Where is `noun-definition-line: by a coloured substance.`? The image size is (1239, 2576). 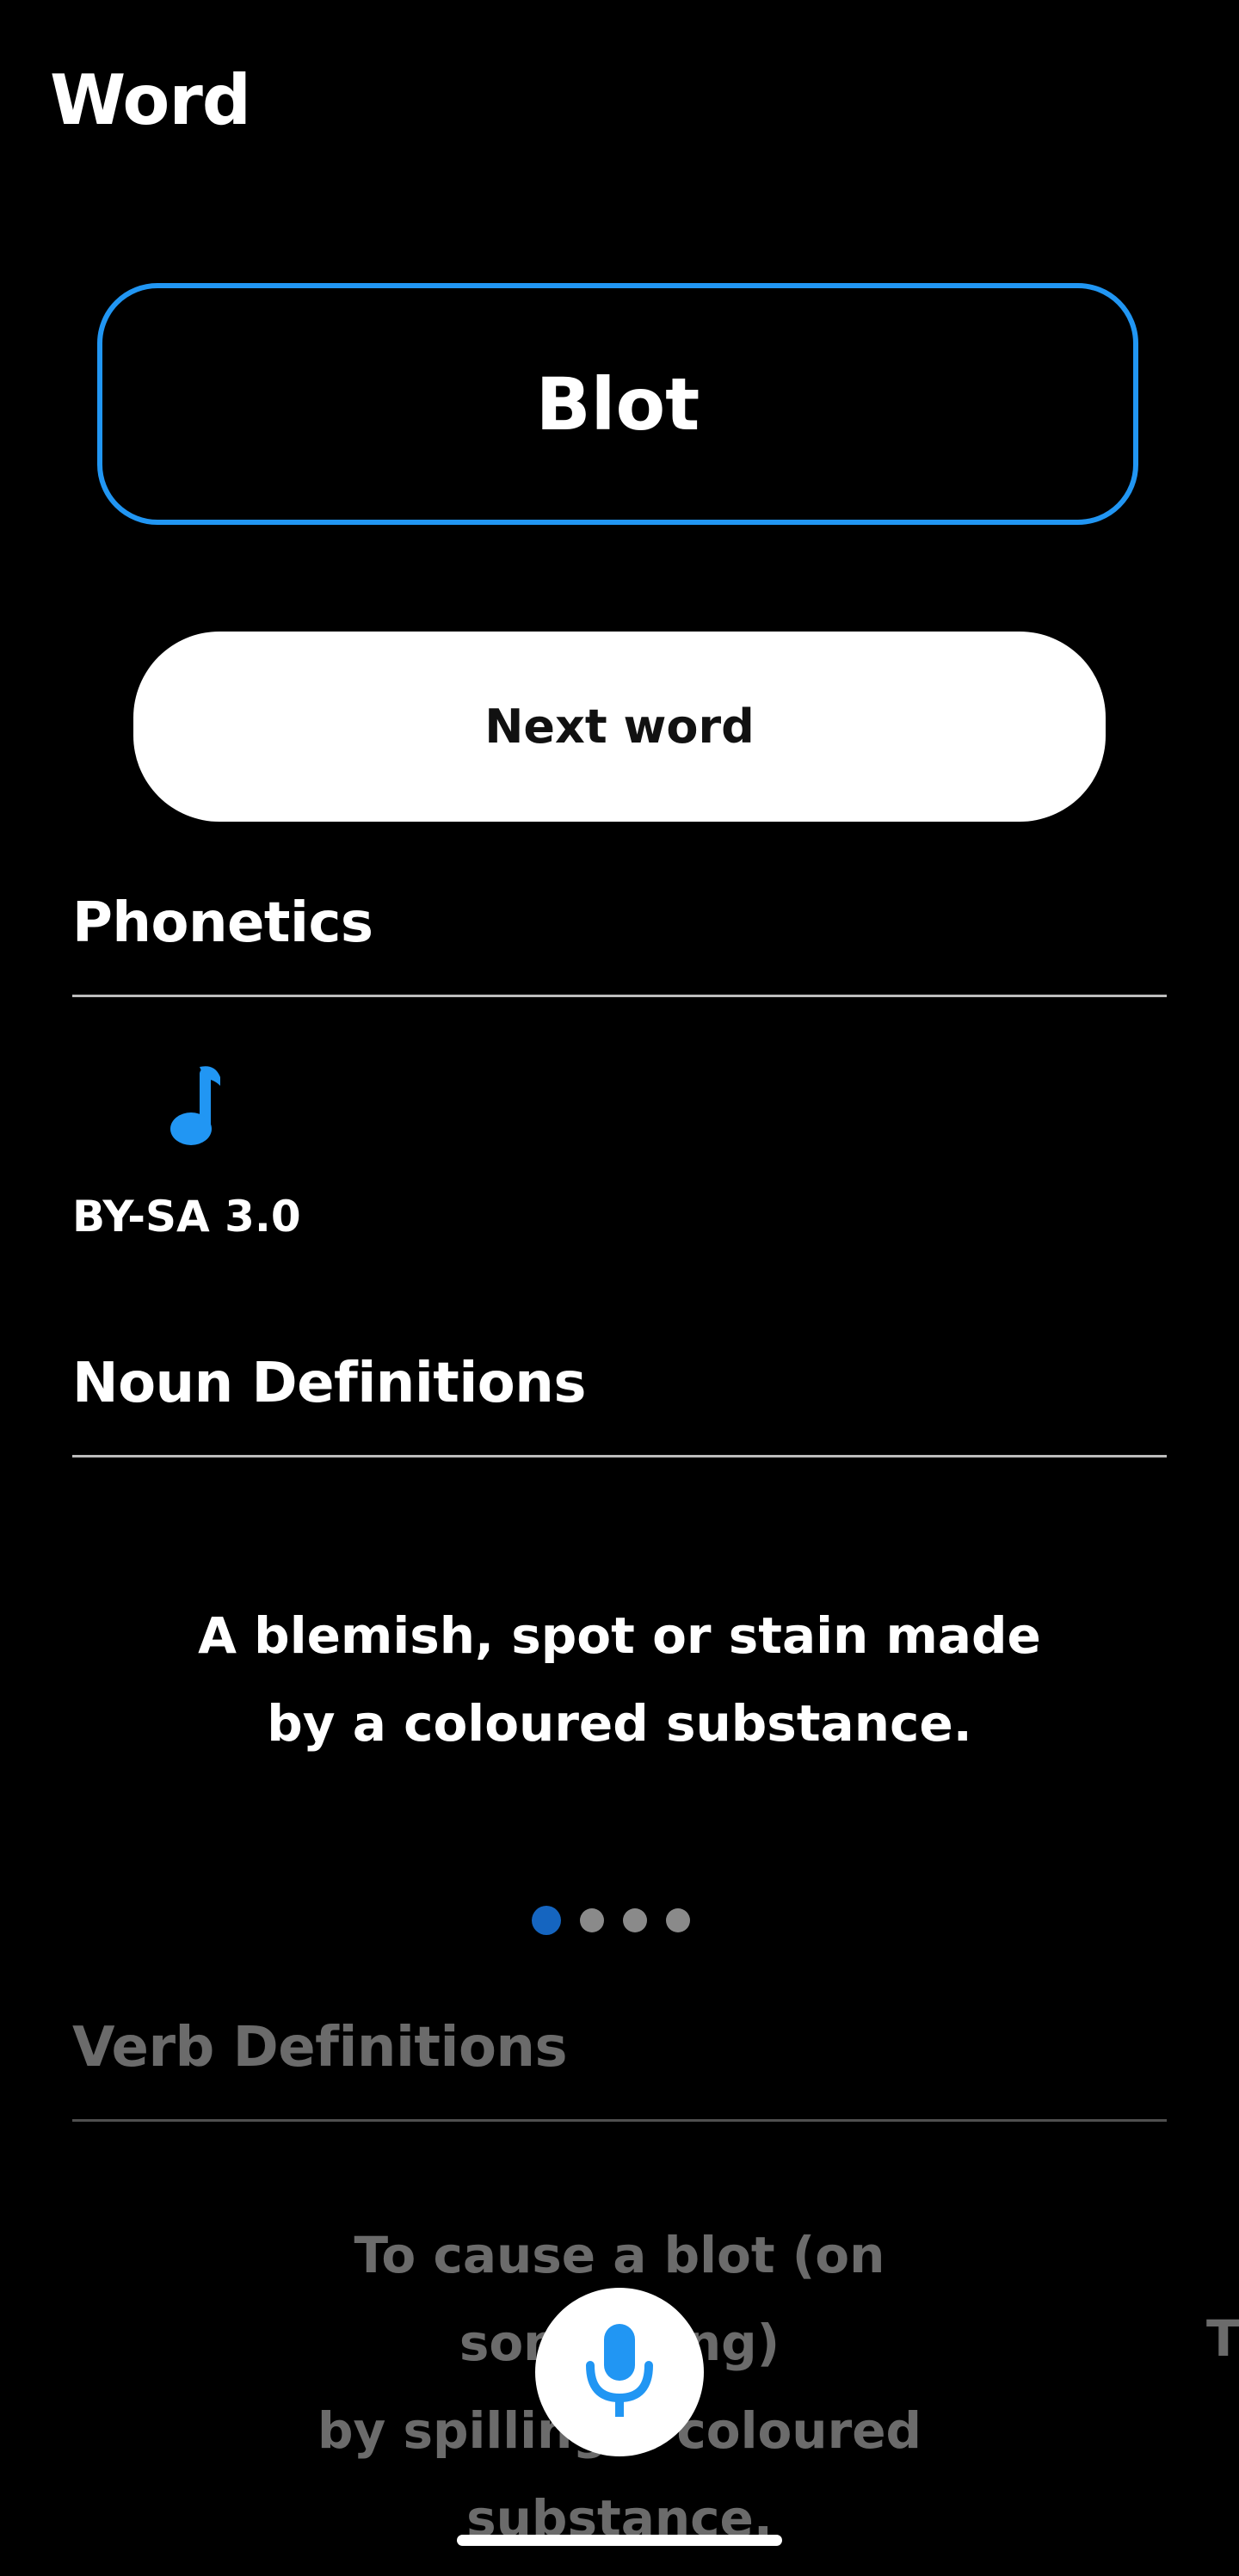 noun-definition-line: by a coloured substance. is located at coordinates (619, 1723).